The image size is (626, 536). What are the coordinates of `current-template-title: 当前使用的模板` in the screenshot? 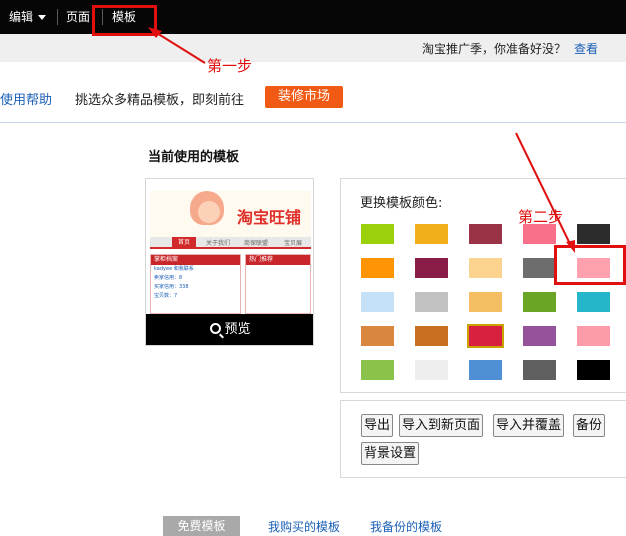 It's located at (194, 157).